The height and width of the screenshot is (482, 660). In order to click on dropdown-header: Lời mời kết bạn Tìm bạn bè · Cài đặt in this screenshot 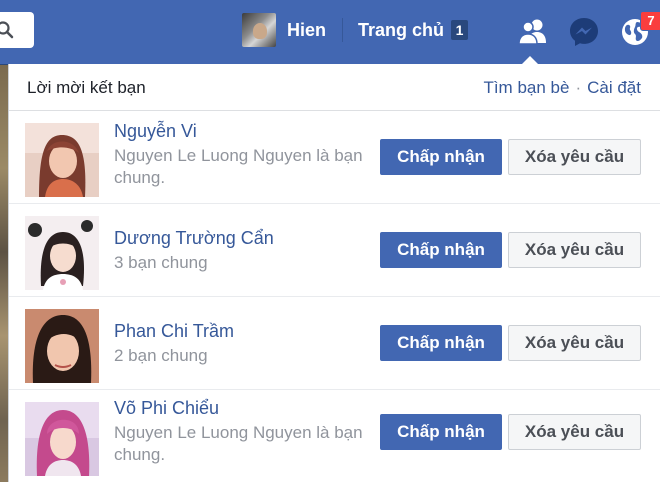, I will do `click(334, 87)`.